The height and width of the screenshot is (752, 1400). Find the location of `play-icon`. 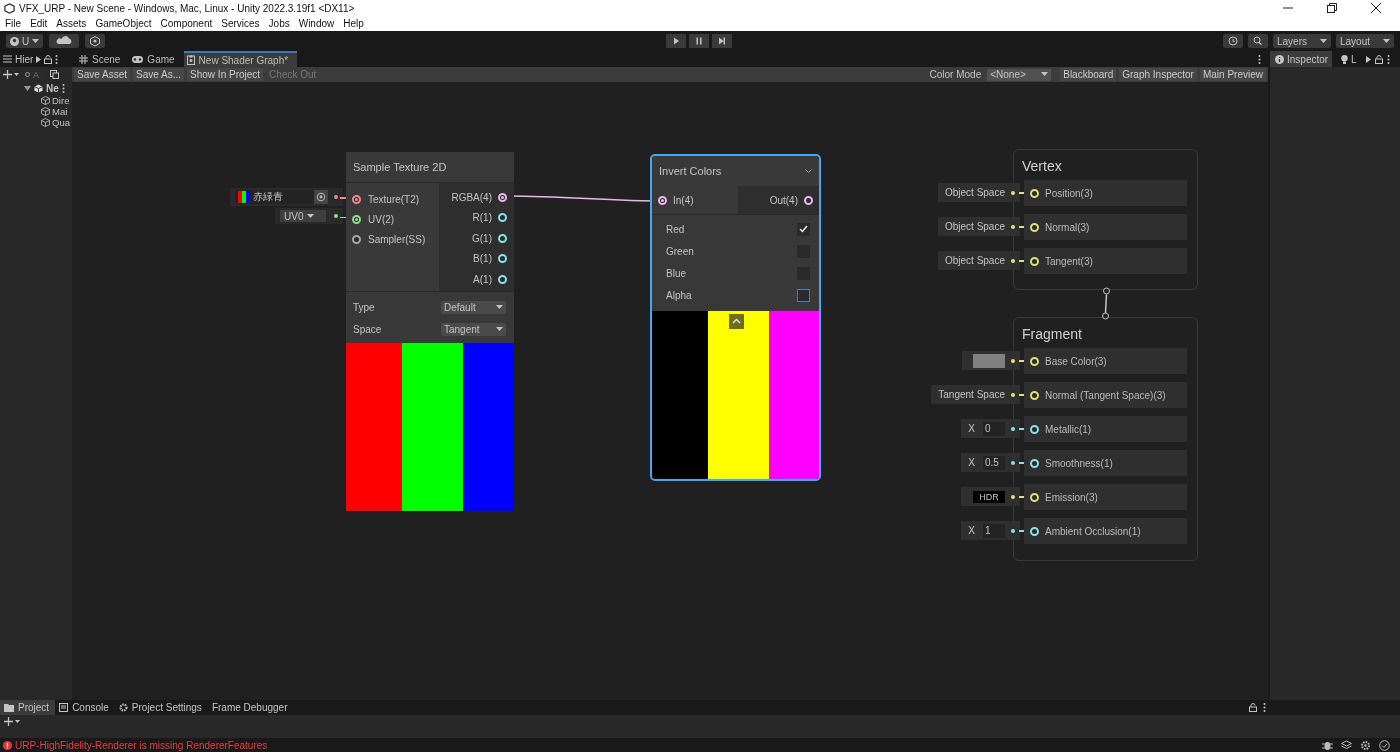

play-icon is located at coordinates (676, 41).